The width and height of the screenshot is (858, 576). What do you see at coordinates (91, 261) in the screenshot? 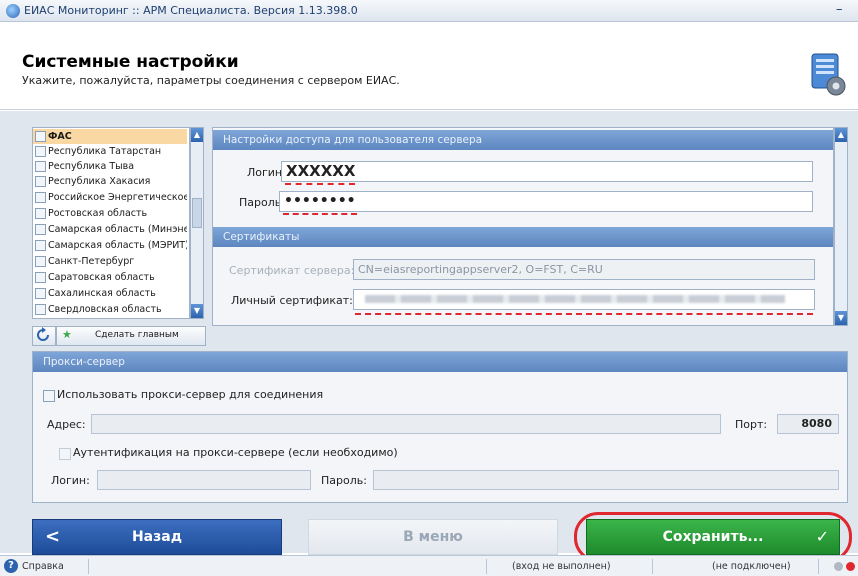
I see `list-item-label: Санкт-Петербург` at bounding box center [91, 261].